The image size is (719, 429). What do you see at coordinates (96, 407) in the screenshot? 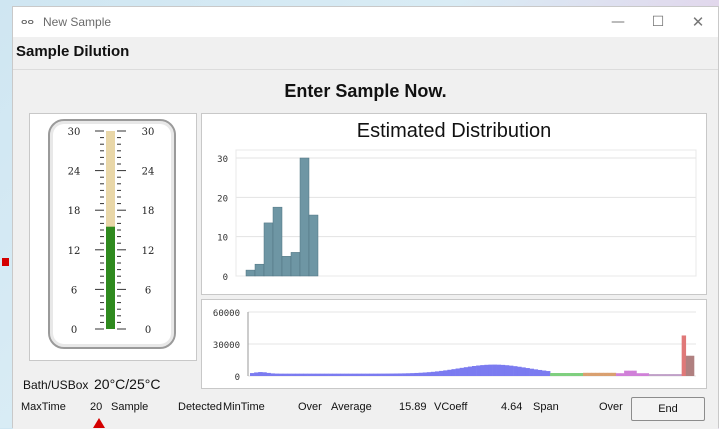
I see `maxtime-value: 20` at bounding box center [96, 407].